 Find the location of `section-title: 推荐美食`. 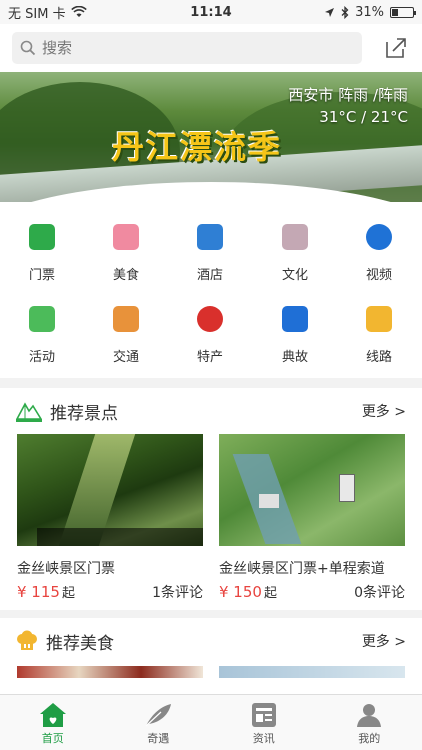

section-title: 推荐美食 is located at coordinates (80, 643).